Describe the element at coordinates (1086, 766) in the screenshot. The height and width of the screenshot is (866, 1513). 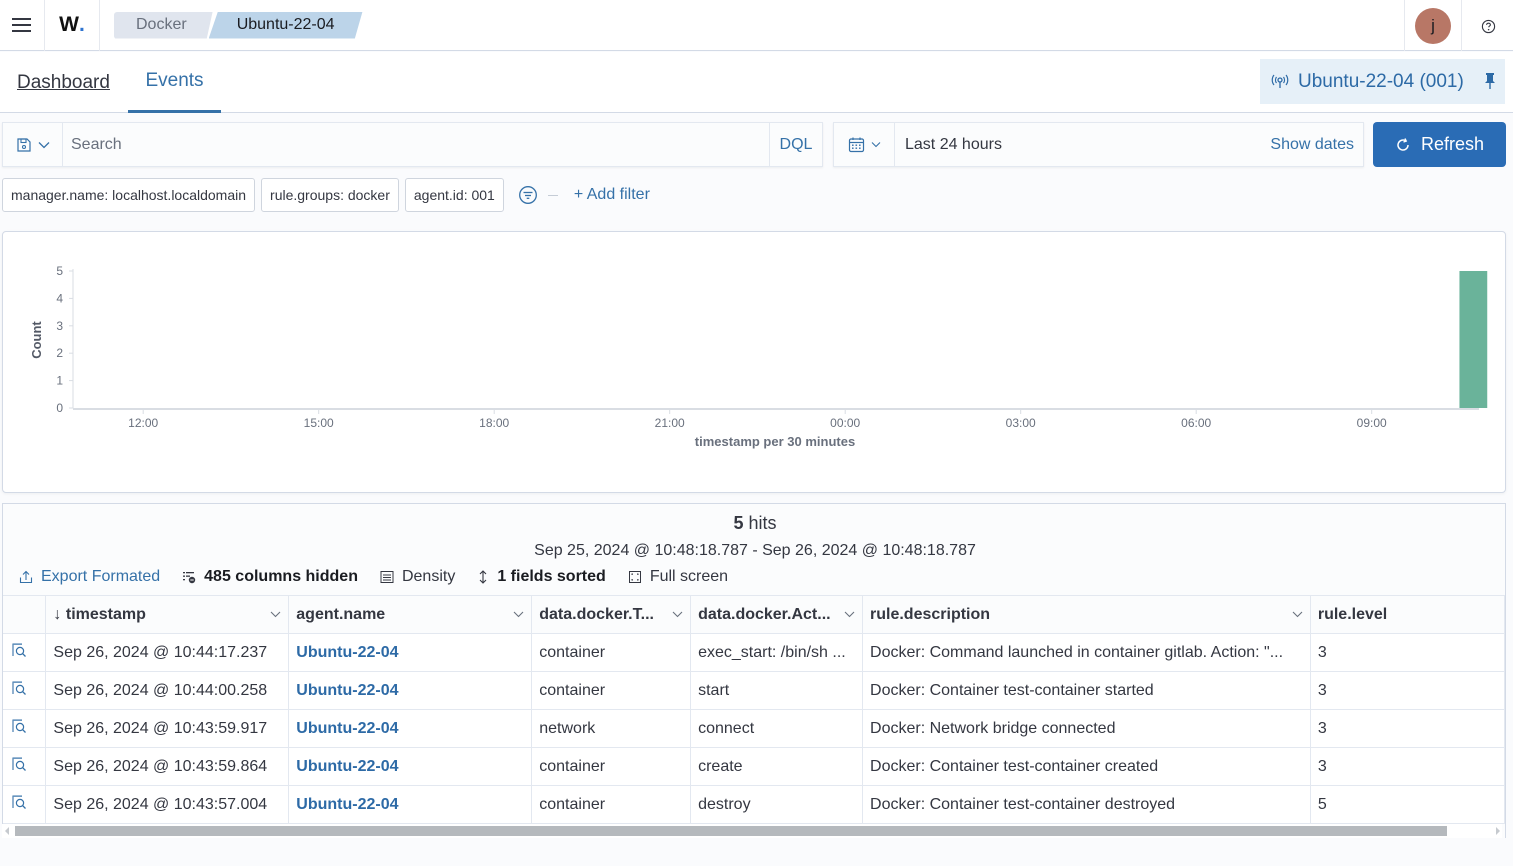
I see `cell-description: Docker: Container test-container created` at that location.